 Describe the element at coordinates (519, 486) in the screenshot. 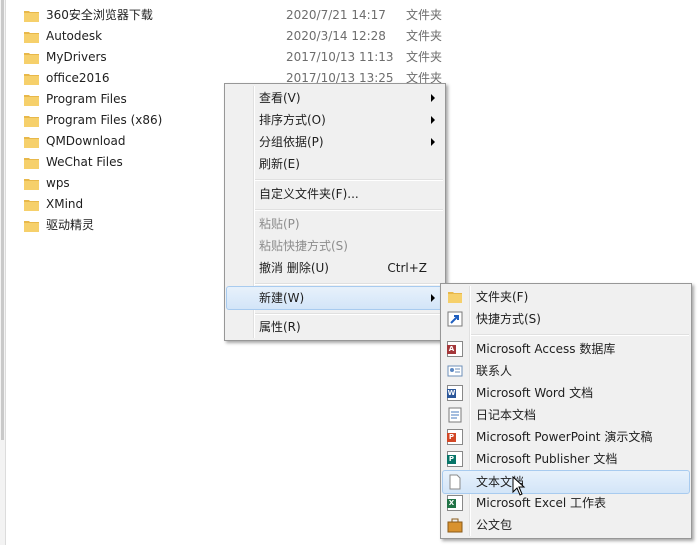

I see `mouse-pointer-icon` at that location.